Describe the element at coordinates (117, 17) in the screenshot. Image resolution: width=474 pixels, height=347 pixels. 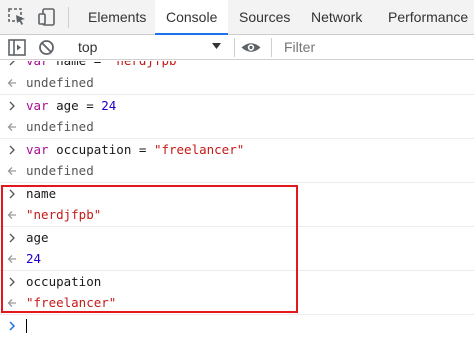
I see `tab-elements: Elements` at that location.